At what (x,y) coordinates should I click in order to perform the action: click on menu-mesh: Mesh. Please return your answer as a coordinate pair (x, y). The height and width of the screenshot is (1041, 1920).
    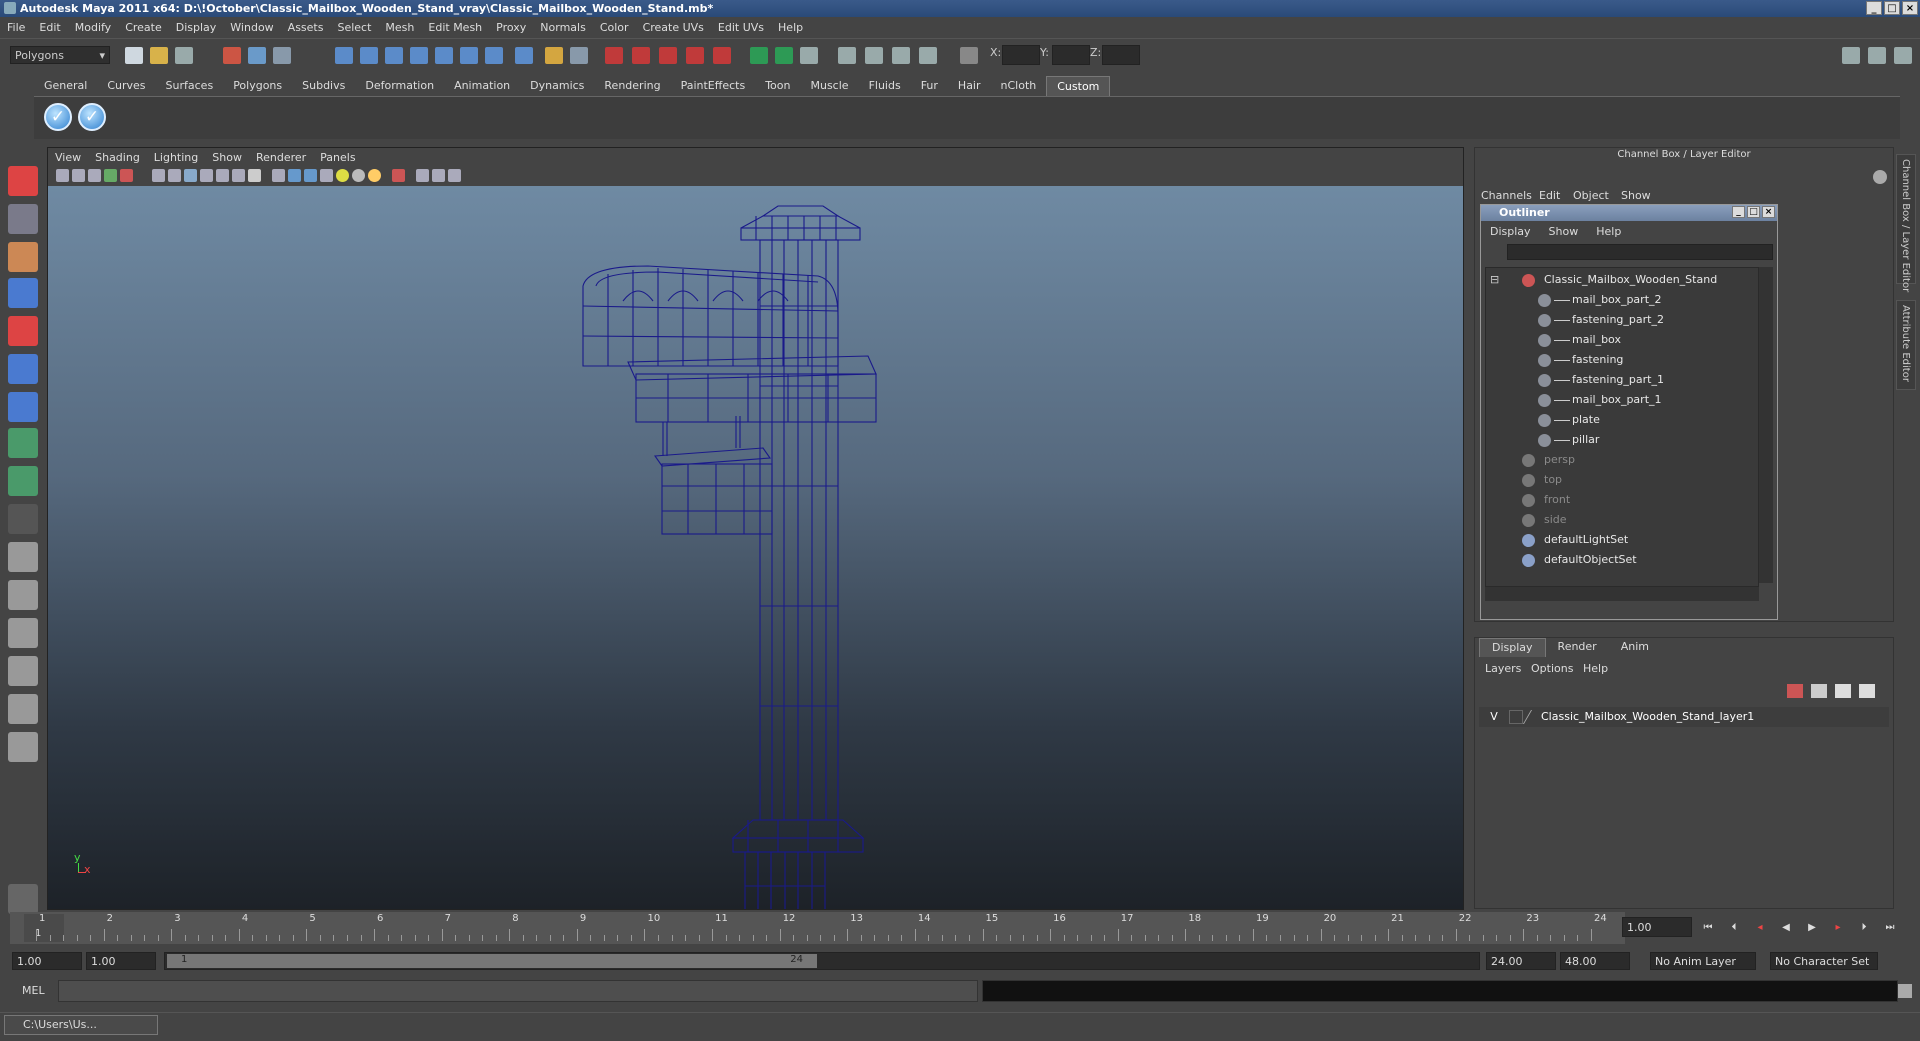
    Looking at the image, I should click on (399, 27).